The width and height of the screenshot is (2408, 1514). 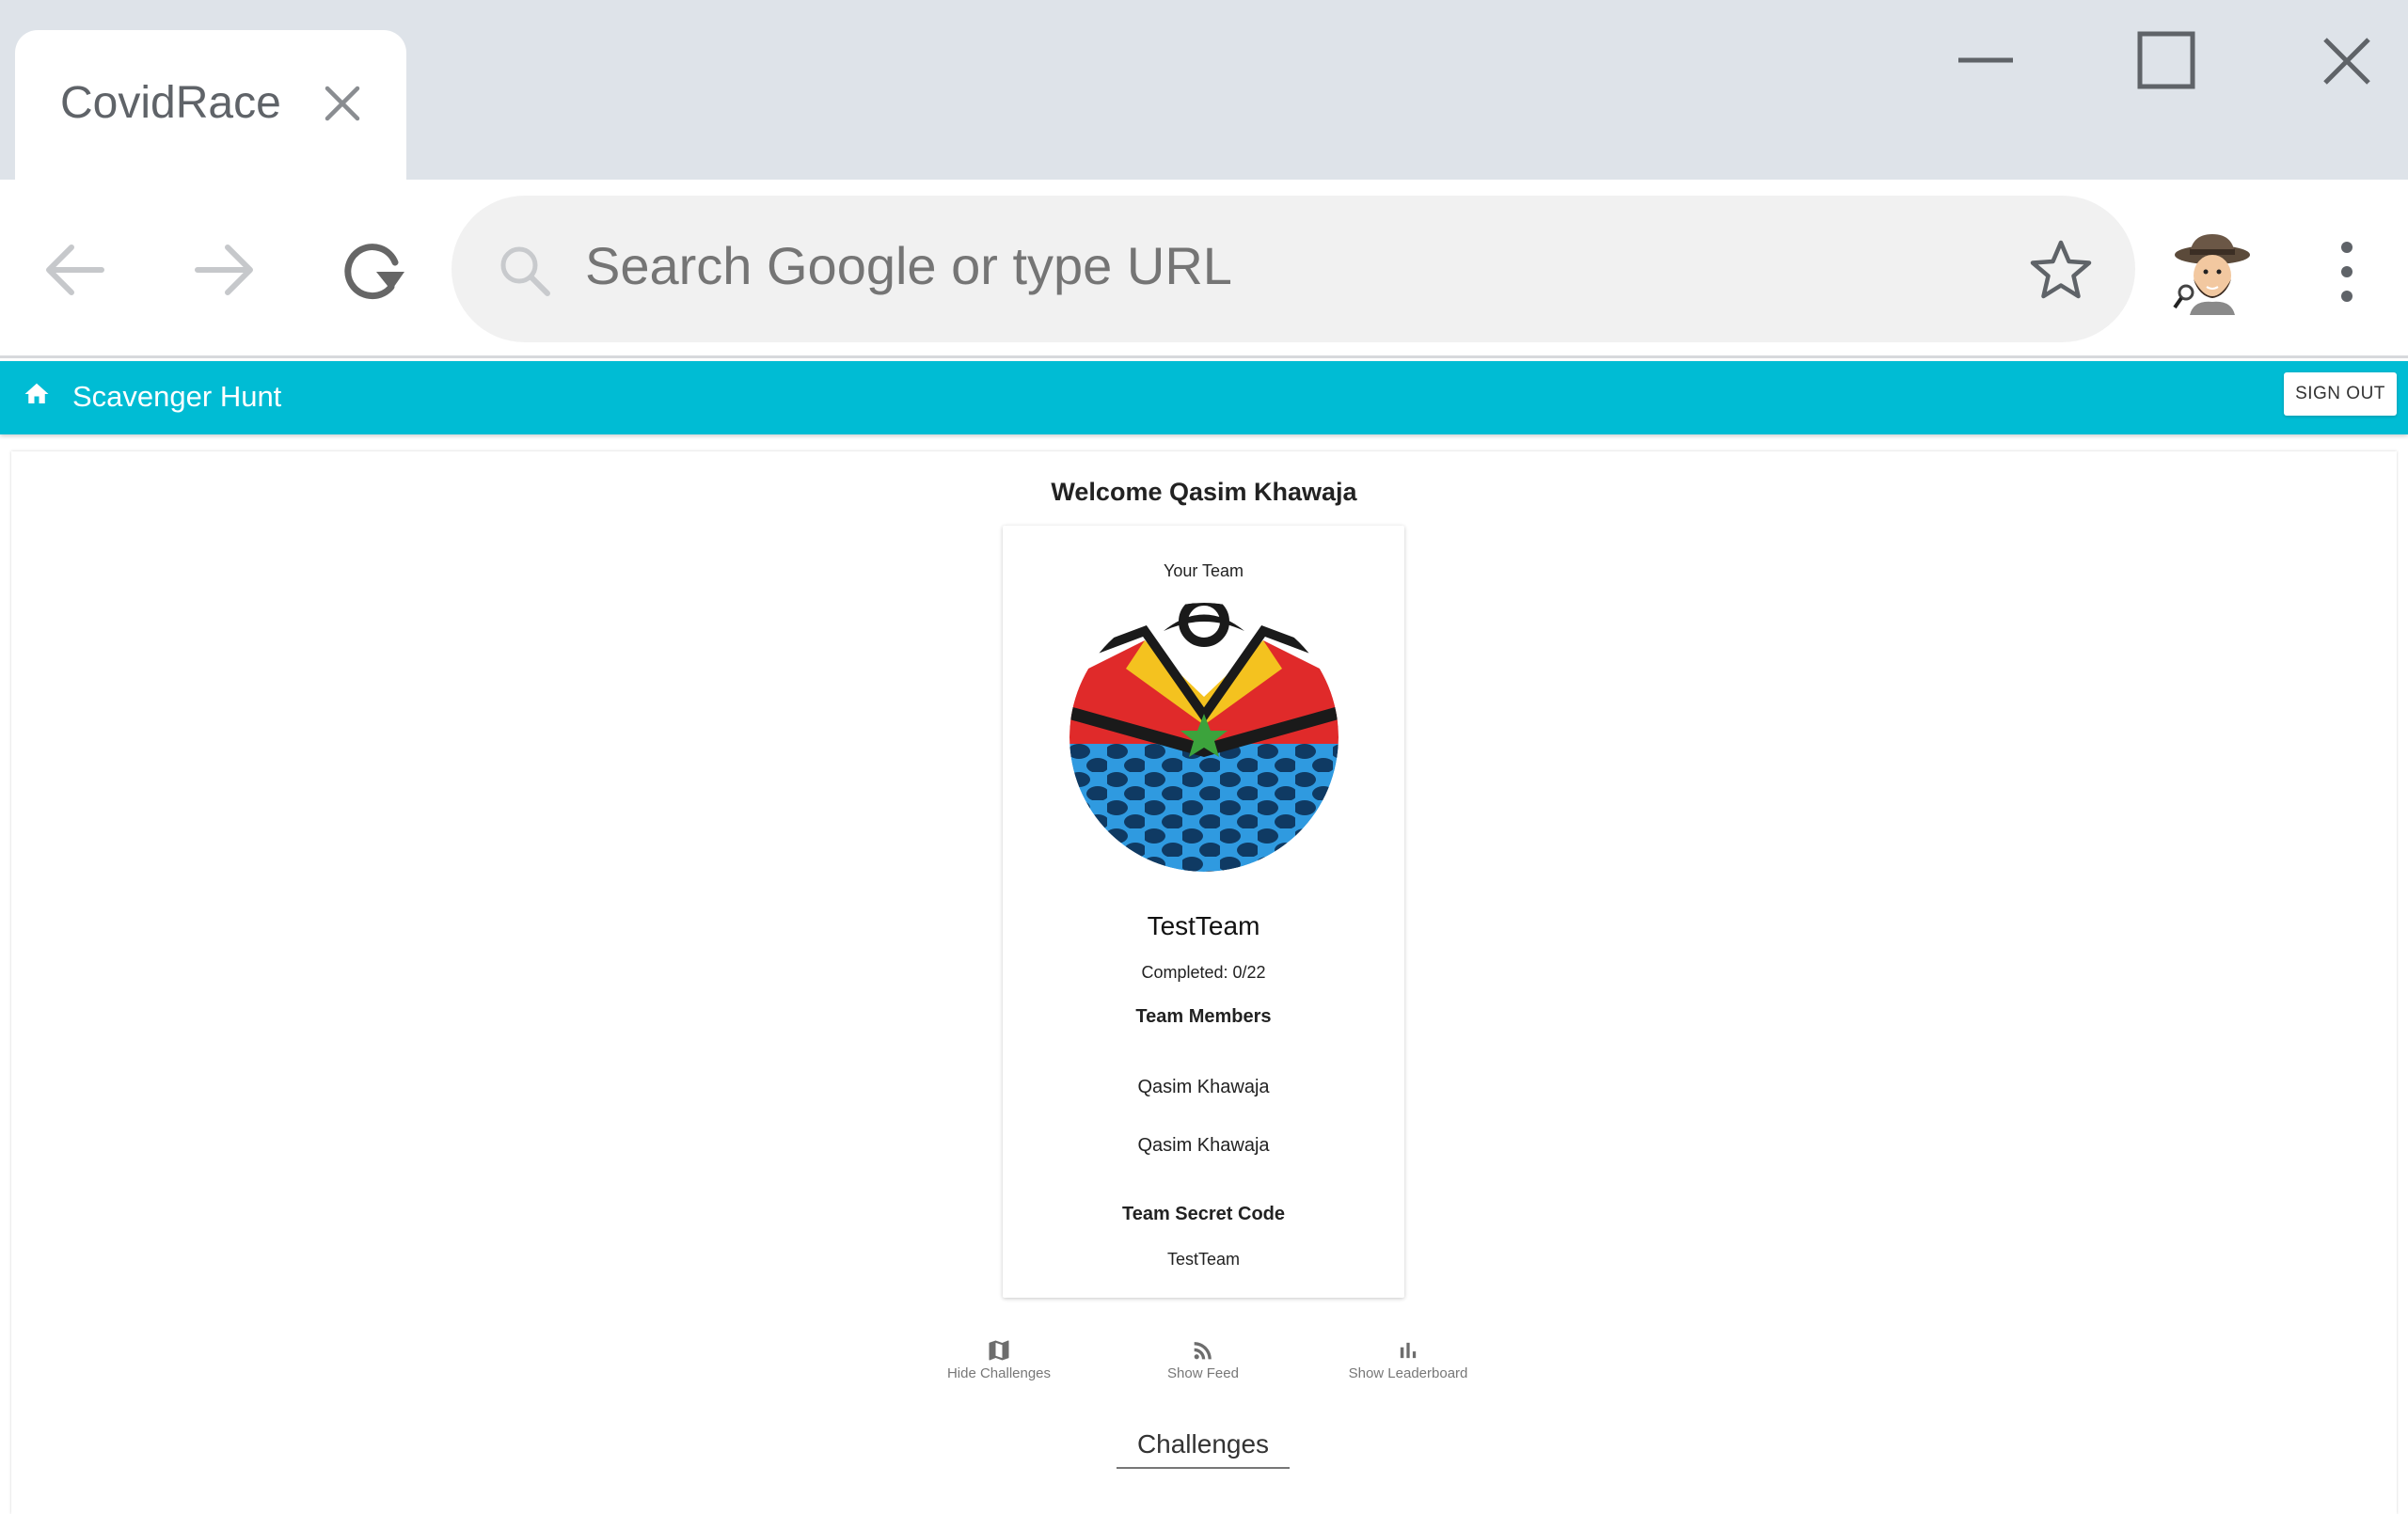 I want to click on home-icon, so click(x=37, y=394).